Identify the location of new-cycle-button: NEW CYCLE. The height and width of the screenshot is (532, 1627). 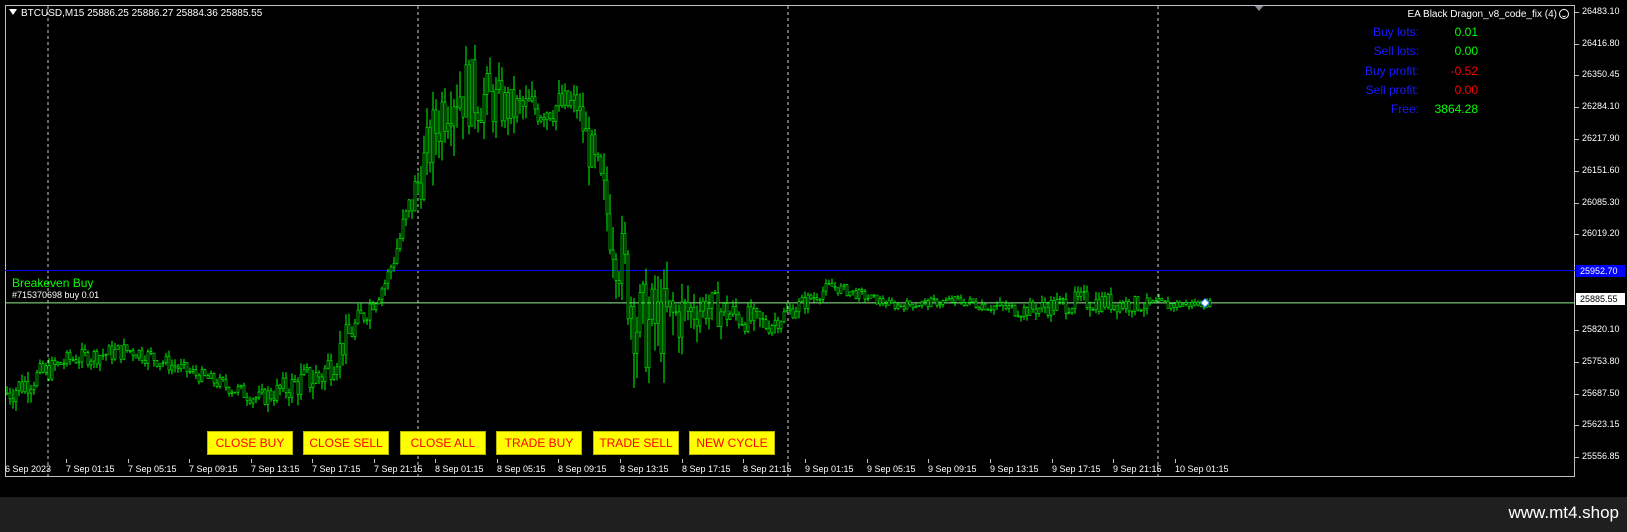
(732, 443).